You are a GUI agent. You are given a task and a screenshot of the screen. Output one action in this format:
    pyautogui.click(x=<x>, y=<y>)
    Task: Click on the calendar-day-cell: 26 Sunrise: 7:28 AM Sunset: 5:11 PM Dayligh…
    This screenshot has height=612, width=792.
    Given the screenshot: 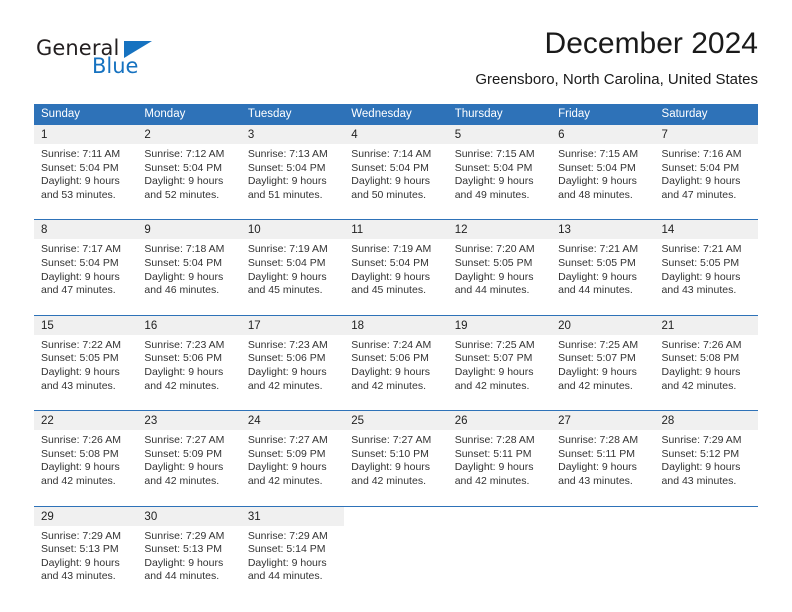 What is the action you would take?
    pyautogui.click(x=499, y=454)
    